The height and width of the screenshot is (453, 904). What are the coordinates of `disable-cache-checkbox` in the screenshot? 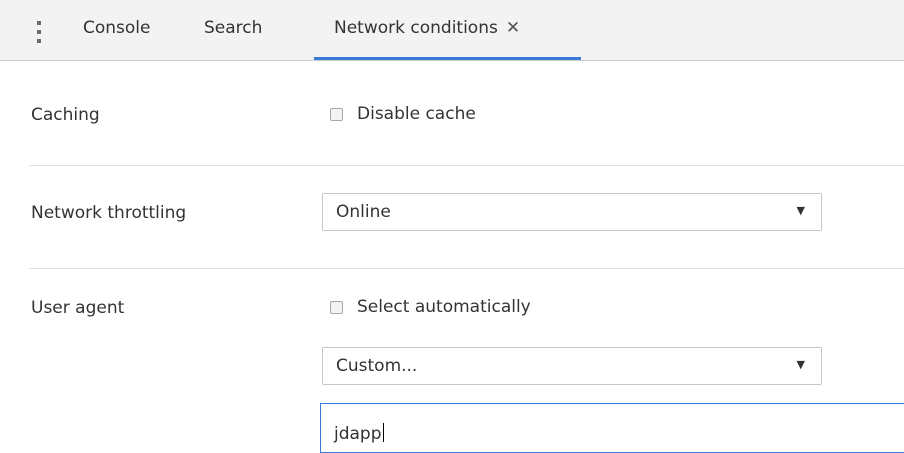 It's located at (336, 114).